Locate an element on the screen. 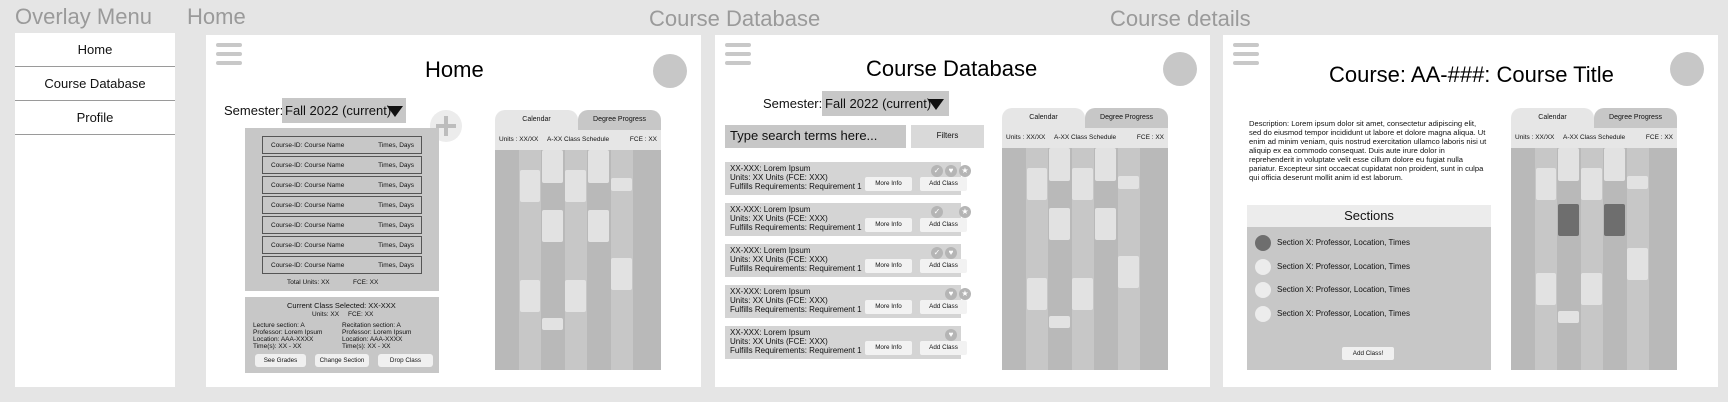 The width and height of the screenshot is (1728, 402). calendar-schedule-label: A-XX Class Schedule is located at coordinates (578, 139).